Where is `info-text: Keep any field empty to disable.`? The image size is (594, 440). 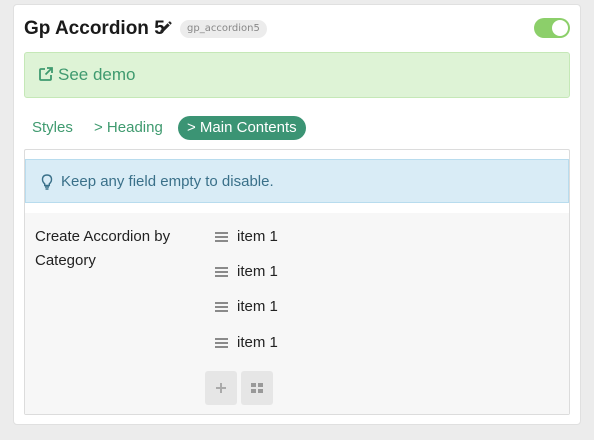
info-text: Keep any field empty to disable. is located at coordinates (167, 181).